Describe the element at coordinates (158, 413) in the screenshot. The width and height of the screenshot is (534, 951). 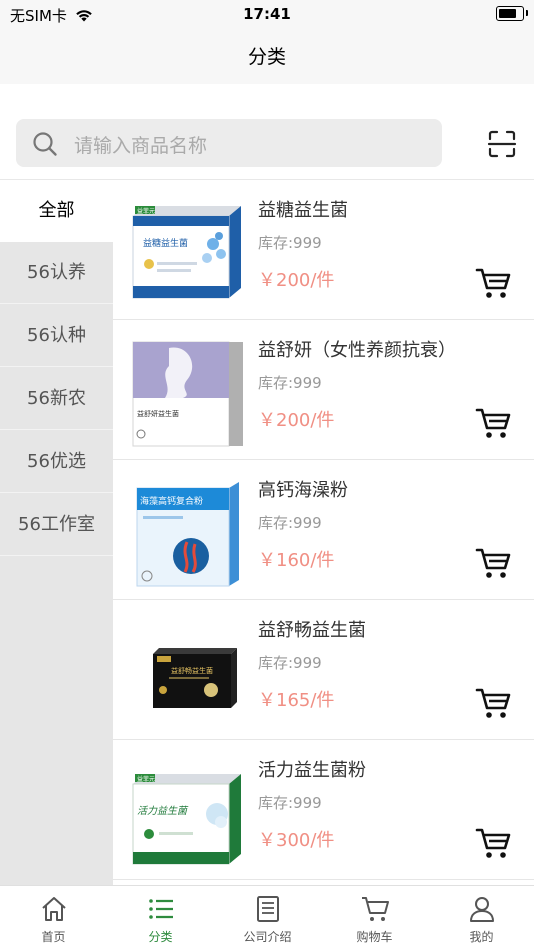
I see `box-label: 益舒妍益生菌` at that location.